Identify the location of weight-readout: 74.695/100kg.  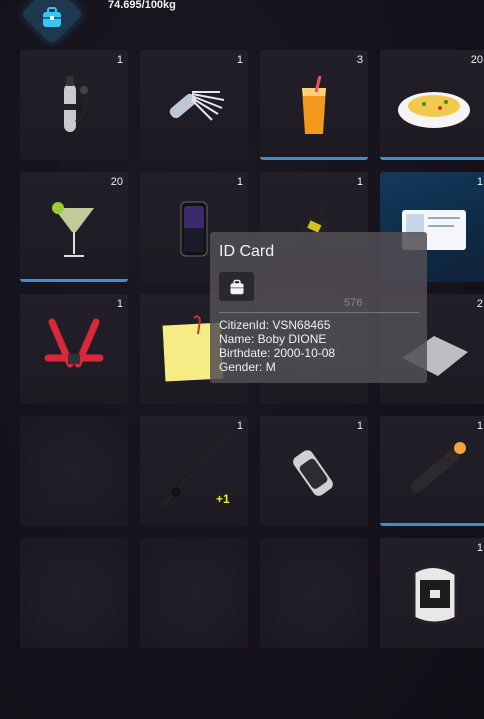
(142, 5).